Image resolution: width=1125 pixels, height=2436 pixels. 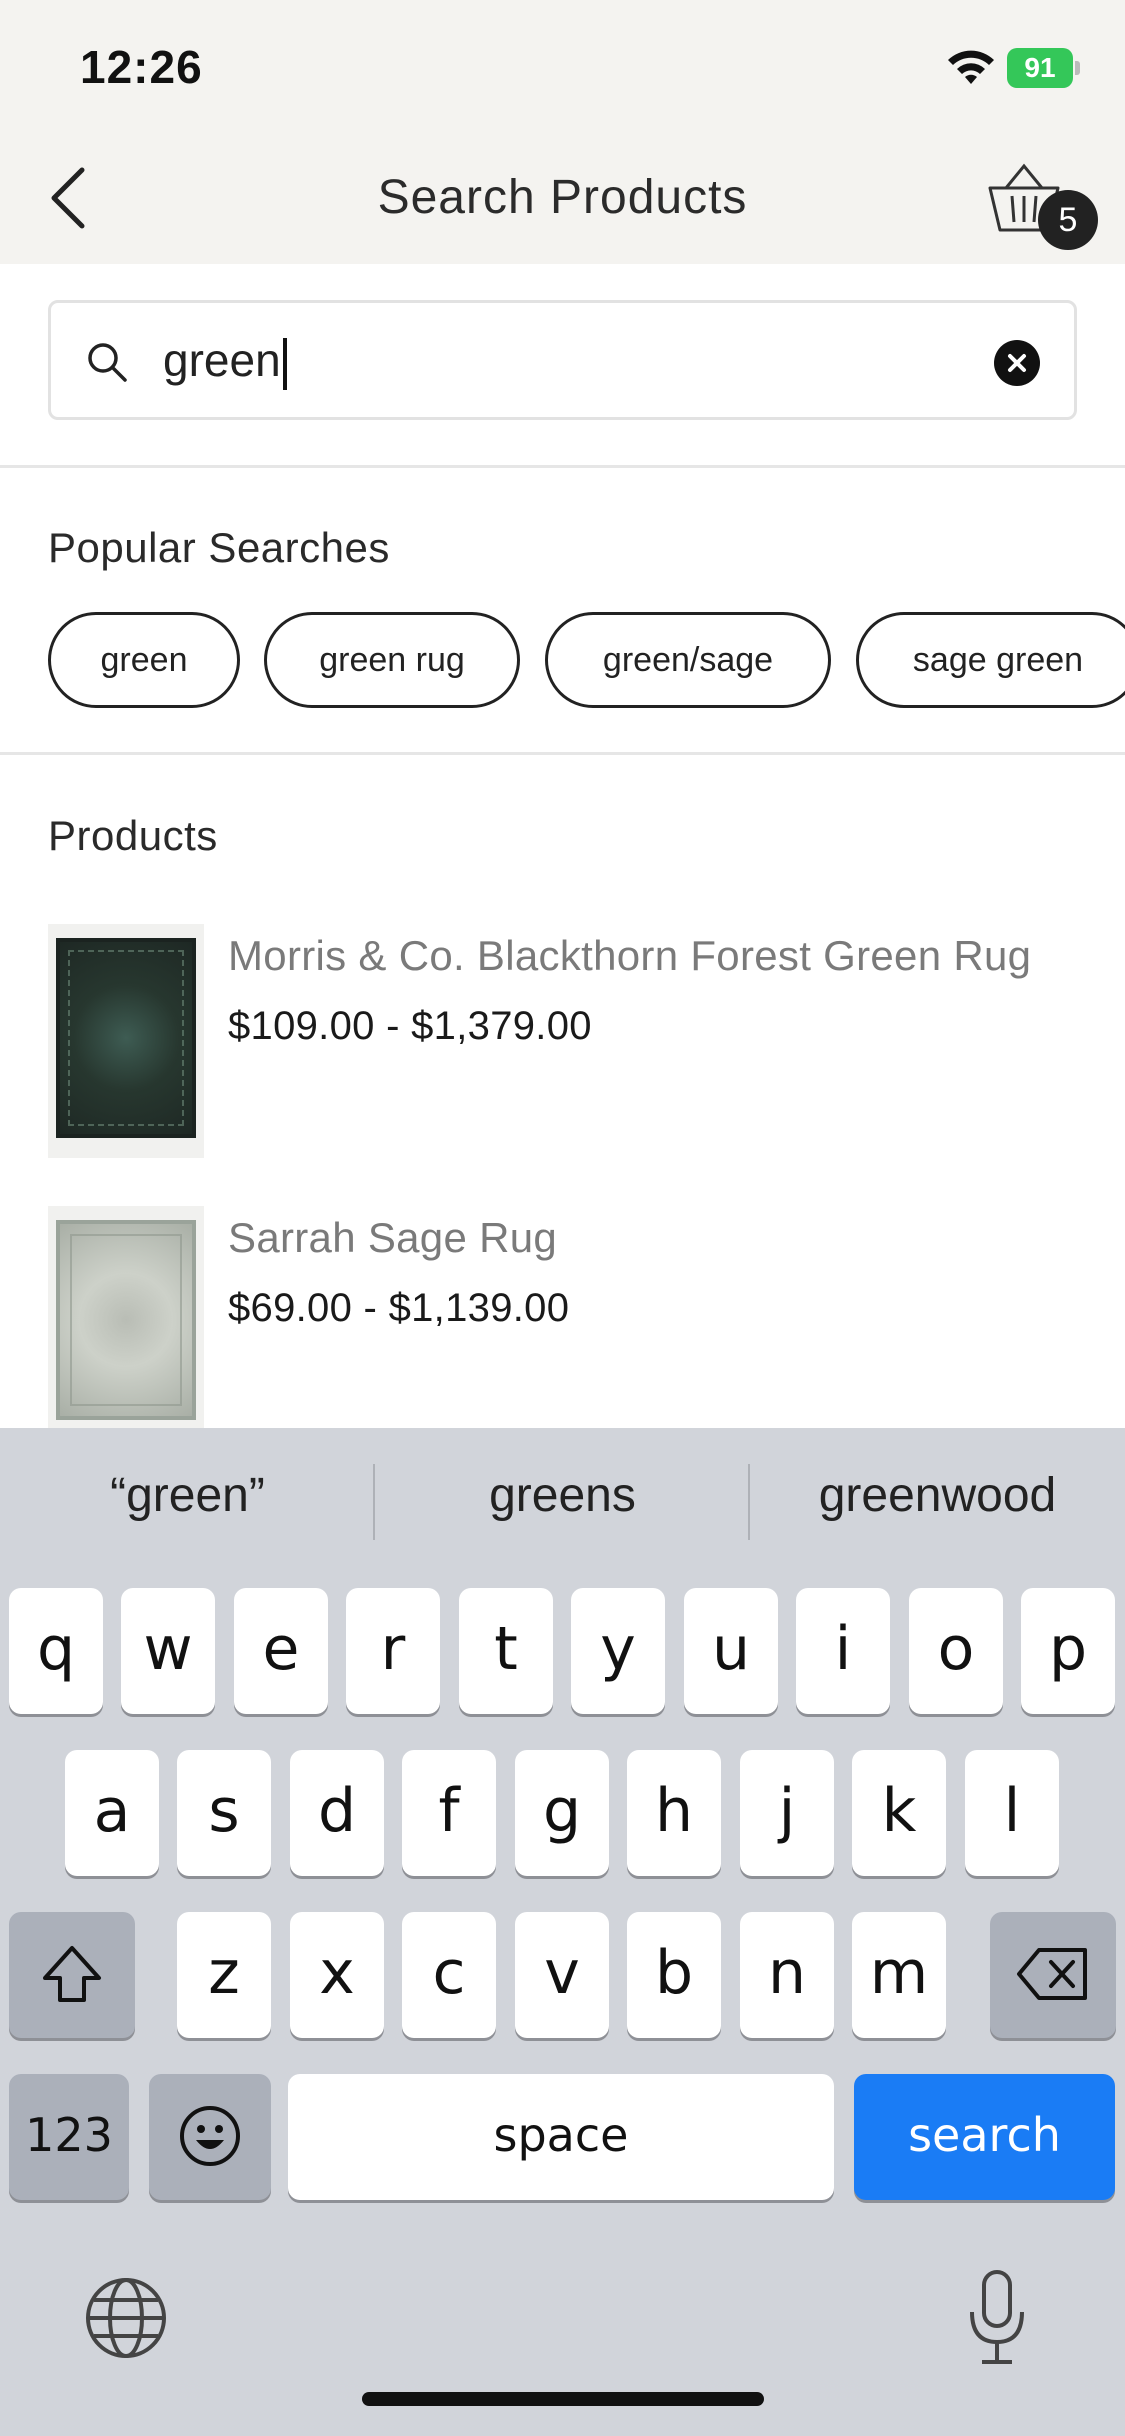 What do you see at coordinates (843, 1651) in the screenshot?
I see `key: i` at bounding box center [843, 1651].